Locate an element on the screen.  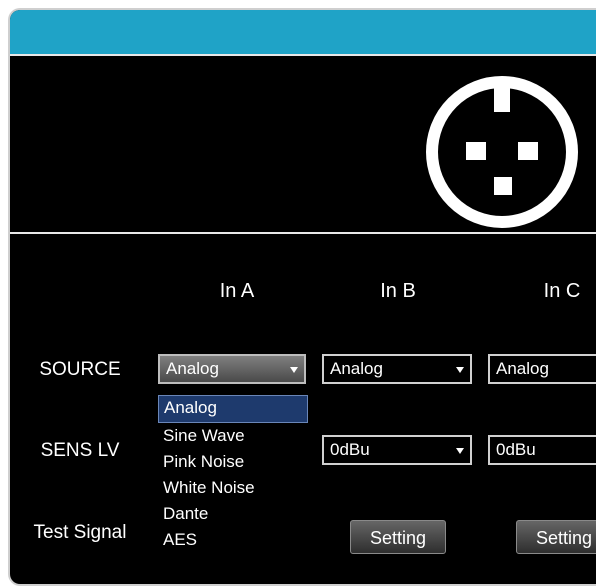
dropdown-option: AES is located at coordinates (233, 540).